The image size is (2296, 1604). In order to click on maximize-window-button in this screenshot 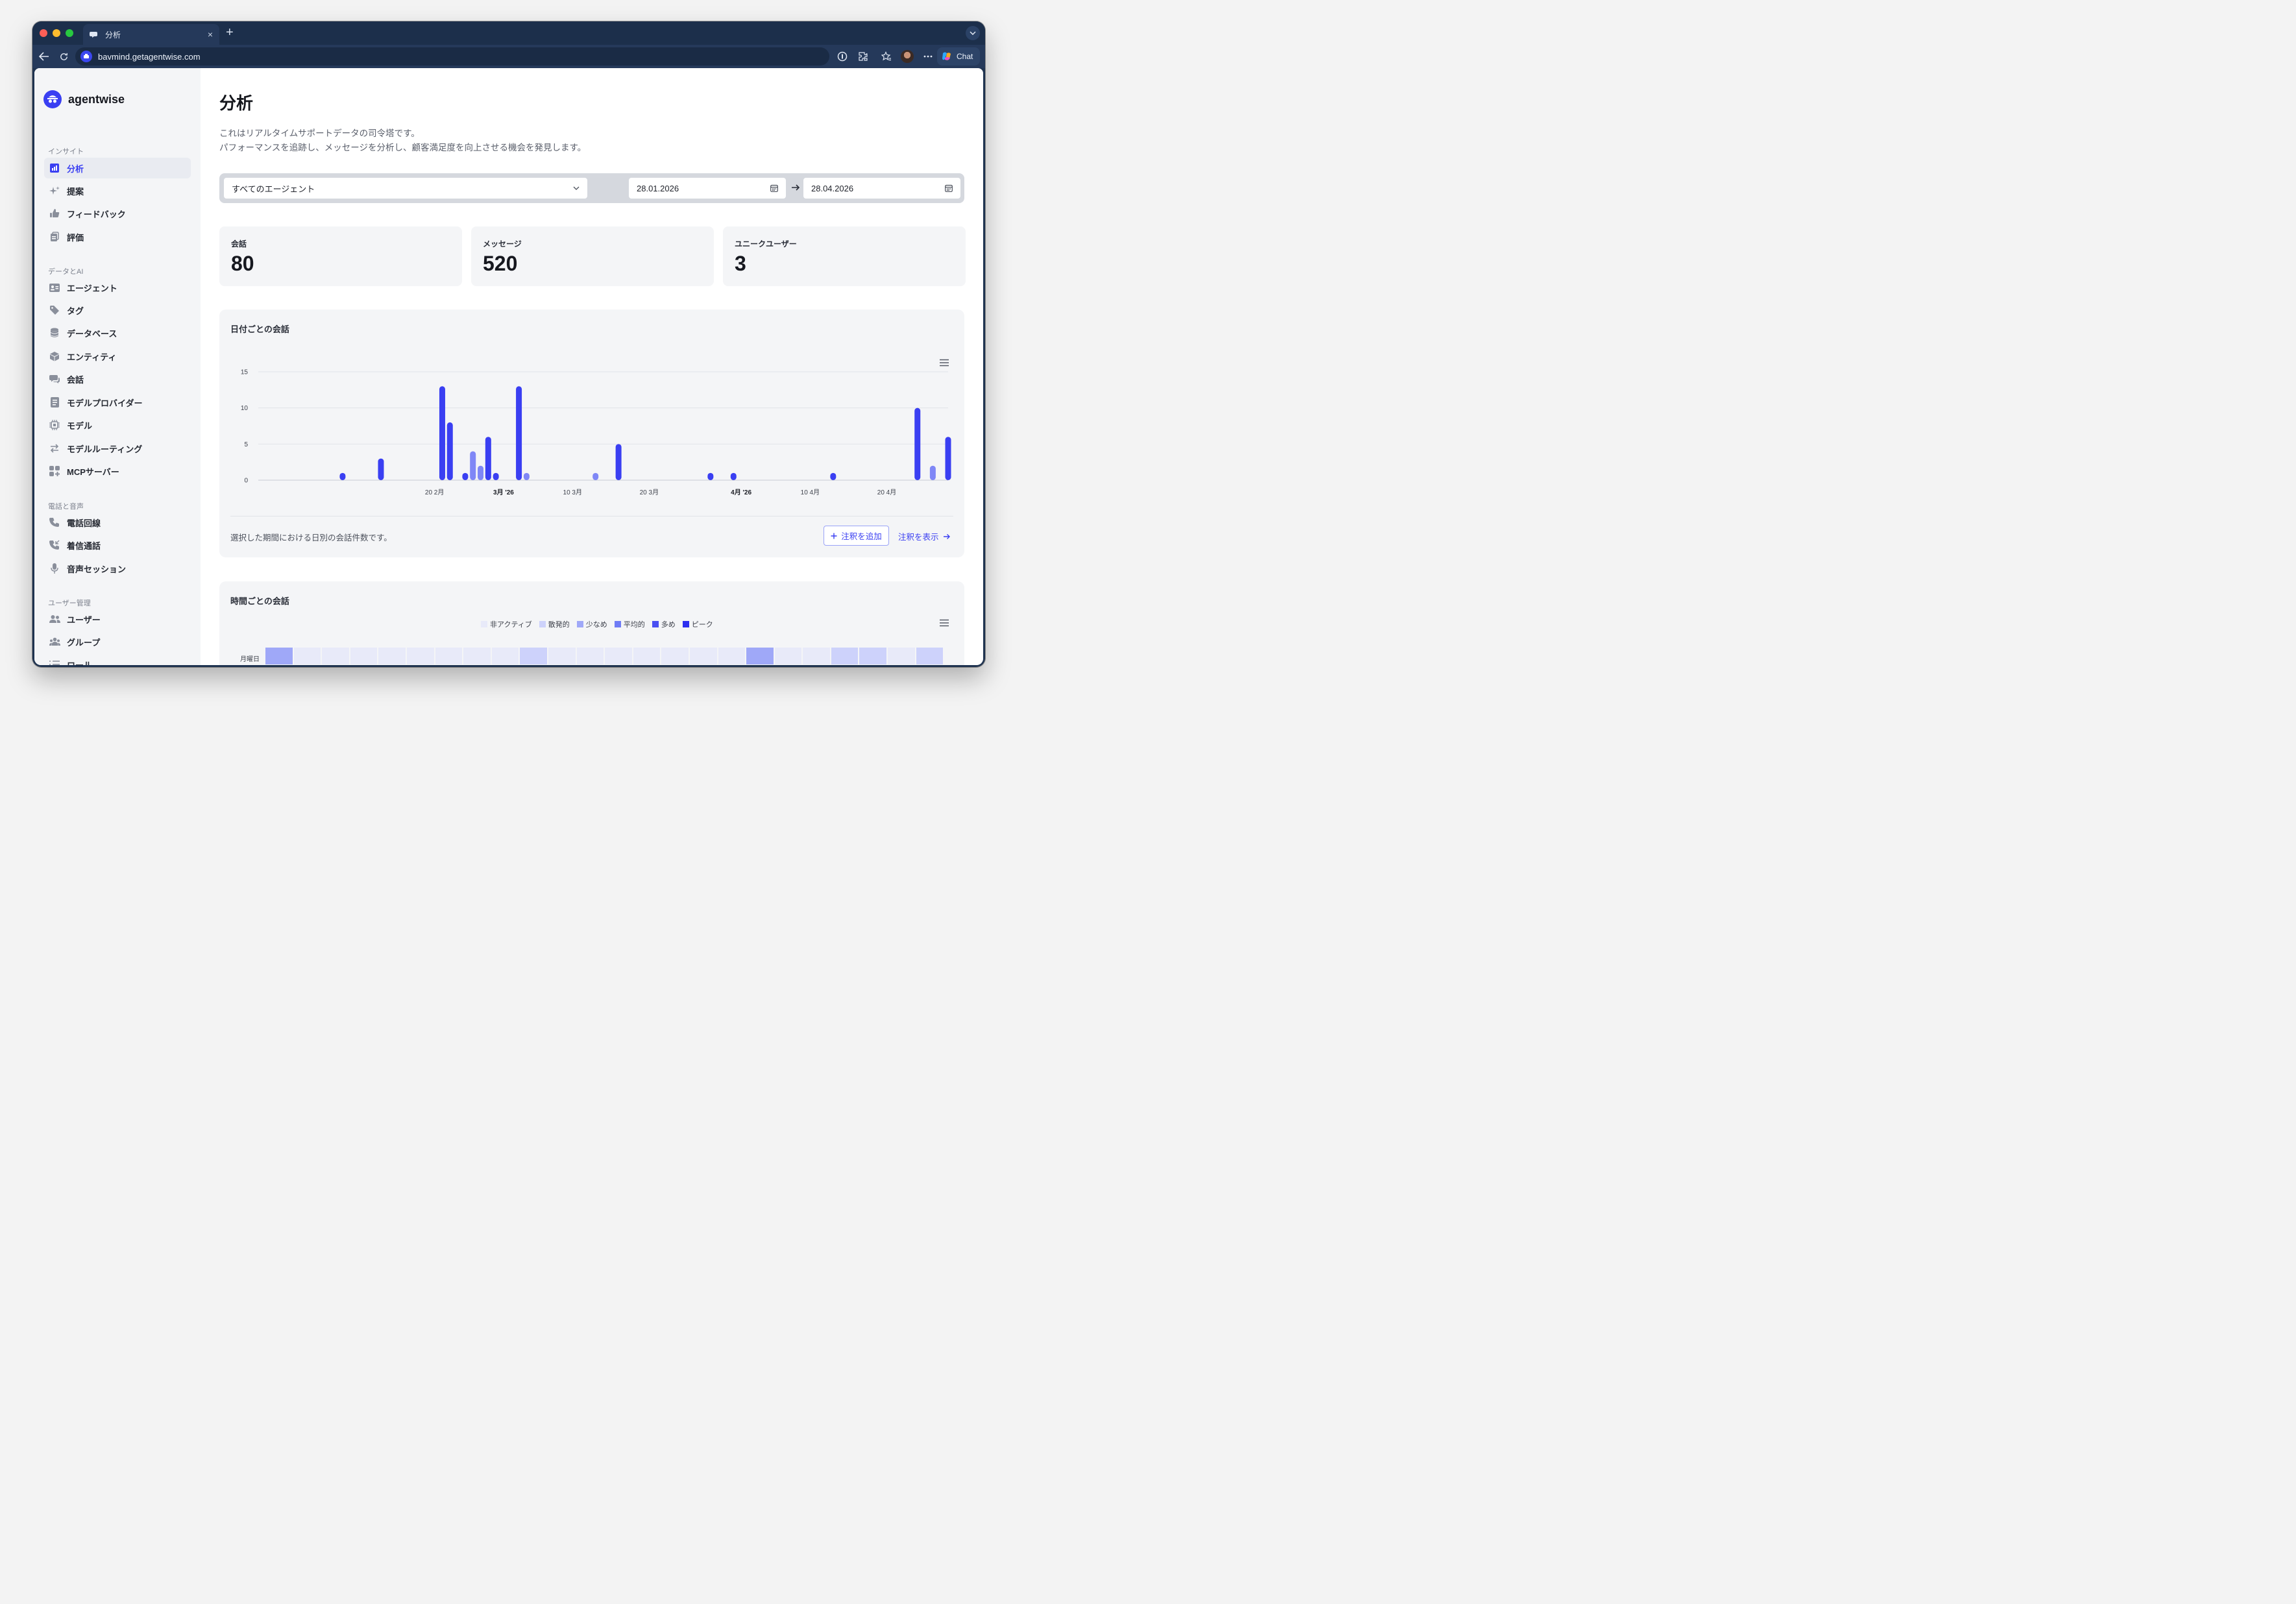, I will do `click(69, 33)`.